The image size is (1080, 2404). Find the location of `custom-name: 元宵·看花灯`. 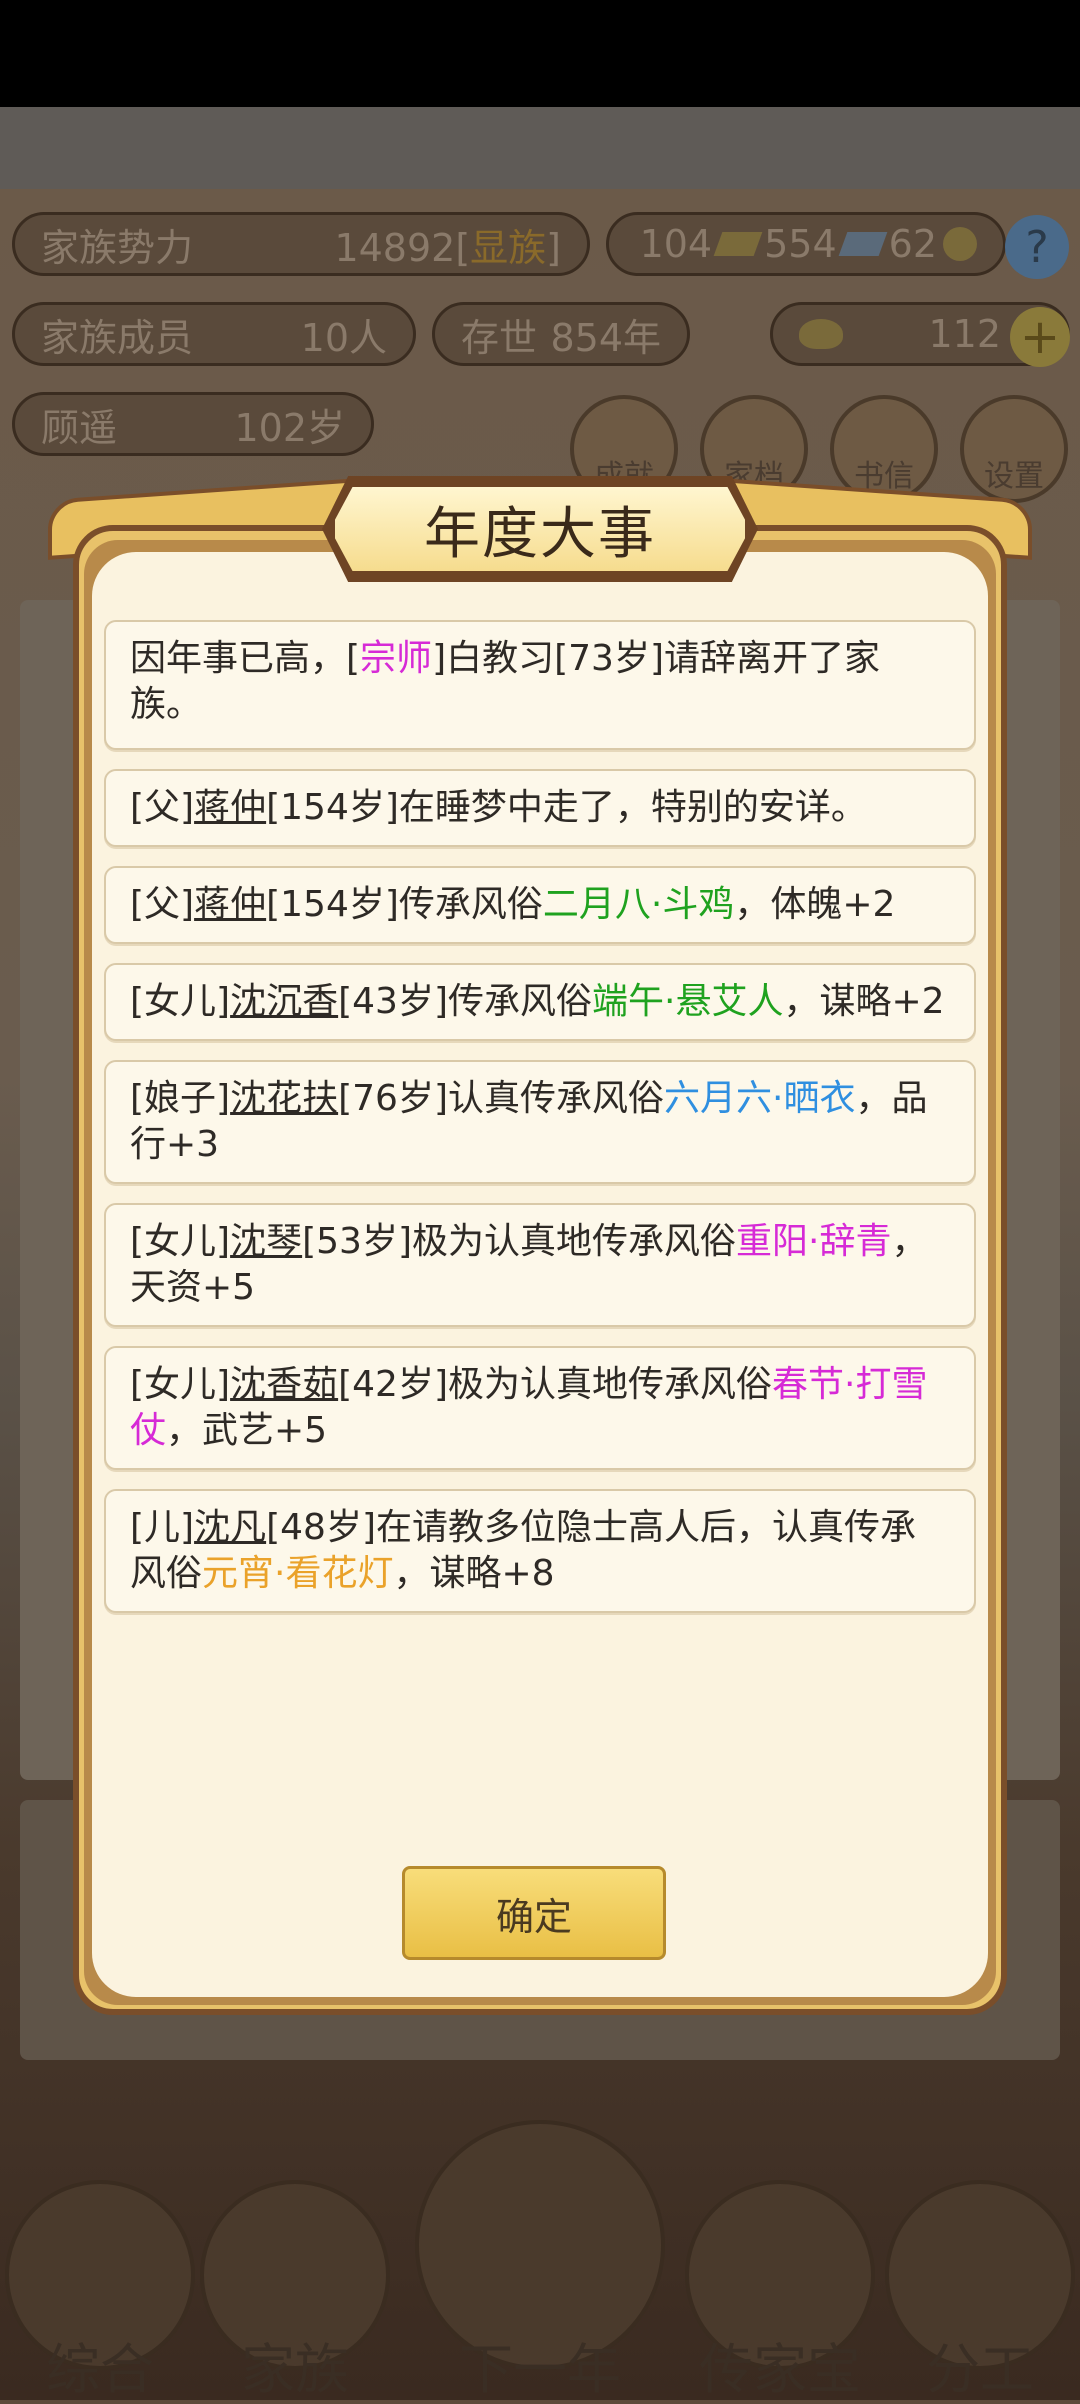

custom-name: 元宵·看花灯 is located at coordinates (298, 1573).